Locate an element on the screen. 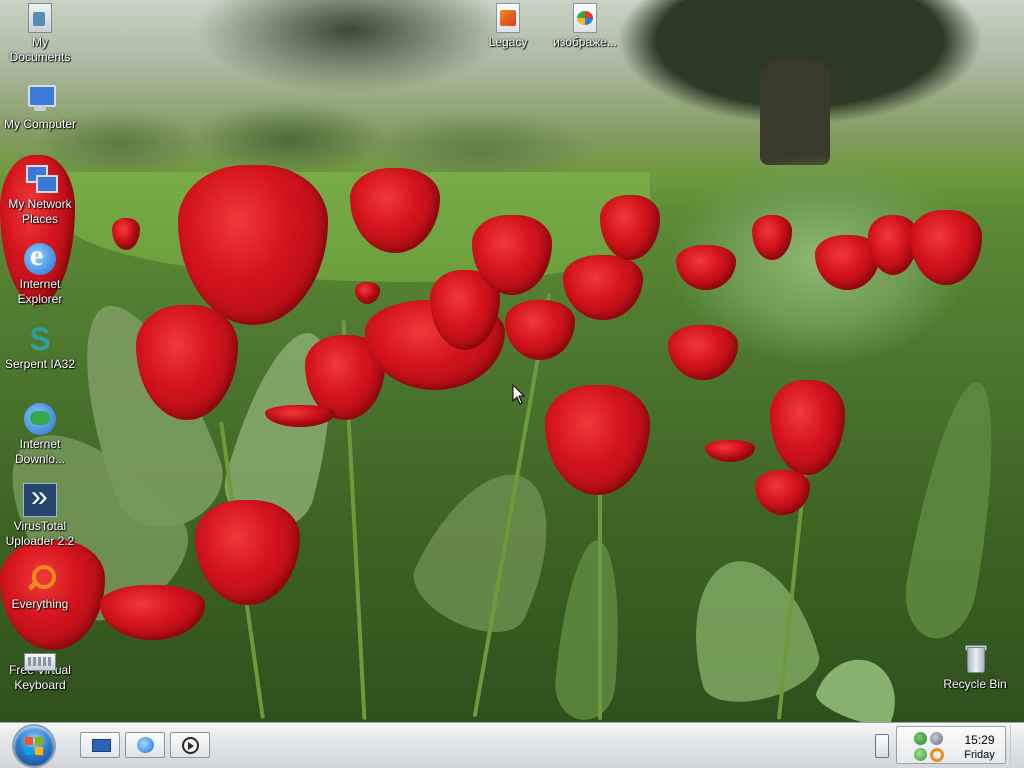 The width and height of the screenshot is (1024, 768). icon-label: My Network Places is located at coordinates (40, 211).